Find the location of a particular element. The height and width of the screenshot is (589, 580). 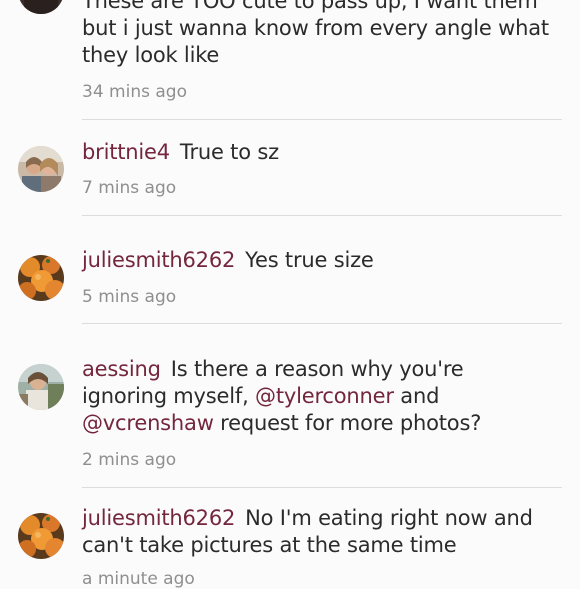

comment-timestamp: 2 mins ago is located at coordinates (129, 460).